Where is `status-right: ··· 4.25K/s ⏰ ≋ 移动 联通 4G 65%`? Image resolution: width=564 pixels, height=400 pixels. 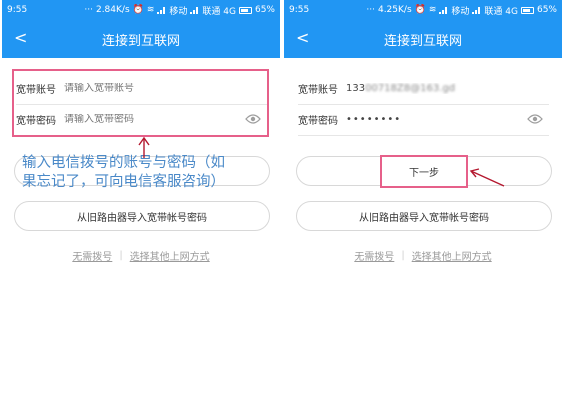 status-right: ··· 4.25K/s ⏰ ≋ 移动 联通 4G 65% is located at coordinates (461, 10).